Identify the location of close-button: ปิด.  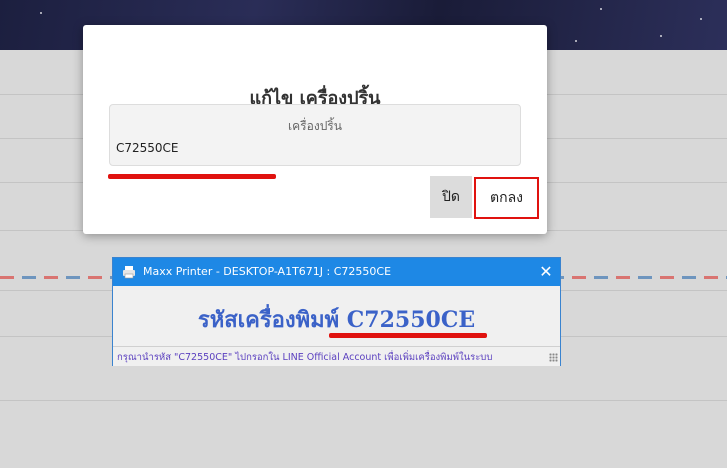
(451, 197).